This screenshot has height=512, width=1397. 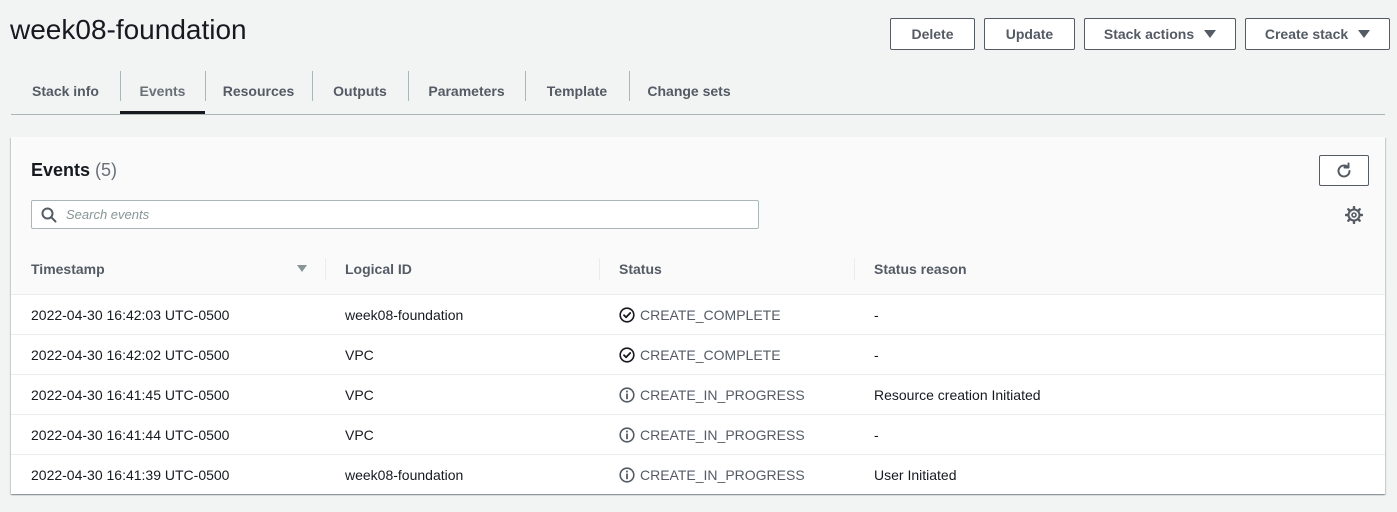 I want to click on create-stack-label: Create stack, so click(x=1306, y=34).